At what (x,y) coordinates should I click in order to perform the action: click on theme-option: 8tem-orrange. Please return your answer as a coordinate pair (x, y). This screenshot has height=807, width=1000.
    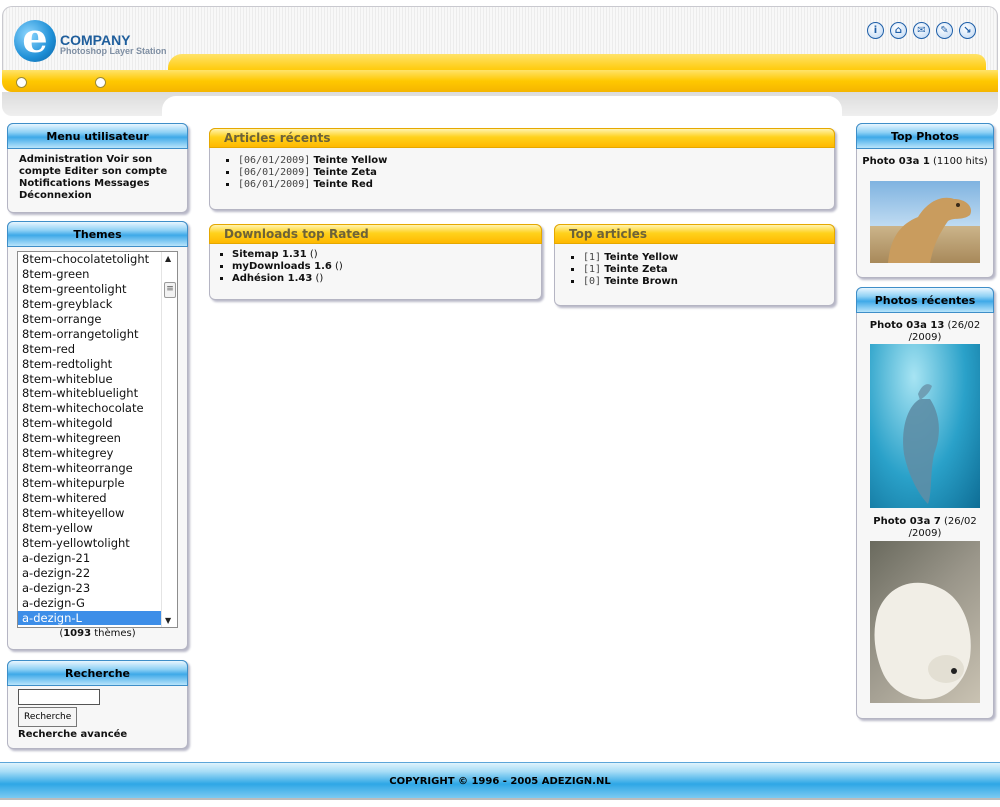
    Looking at the image, I should click on (97, 319).